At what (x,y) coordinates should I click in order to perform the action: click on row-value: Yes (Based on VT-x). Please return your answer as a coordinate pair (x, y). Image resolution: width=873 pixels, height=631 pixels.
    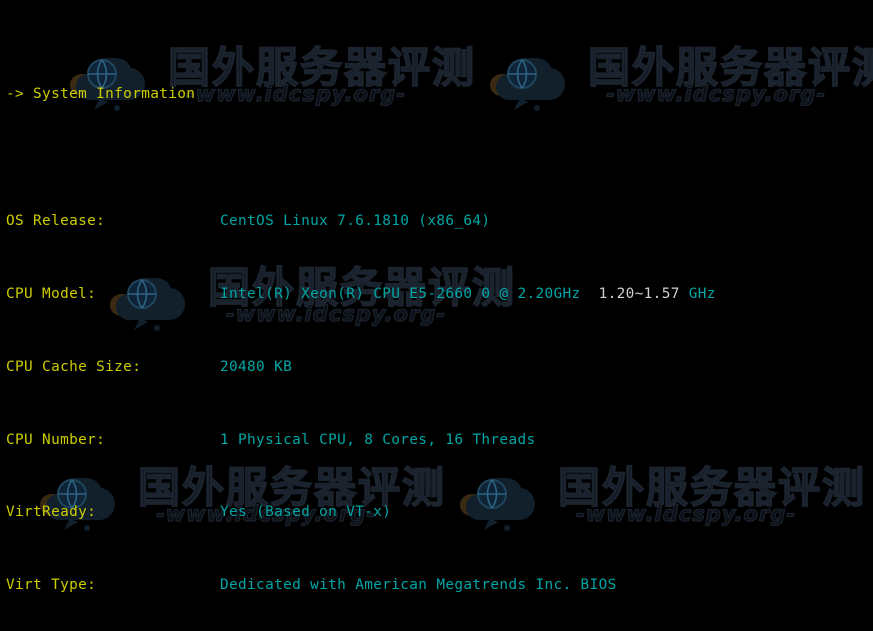
    Looking at the image, I should click on (306, 512).